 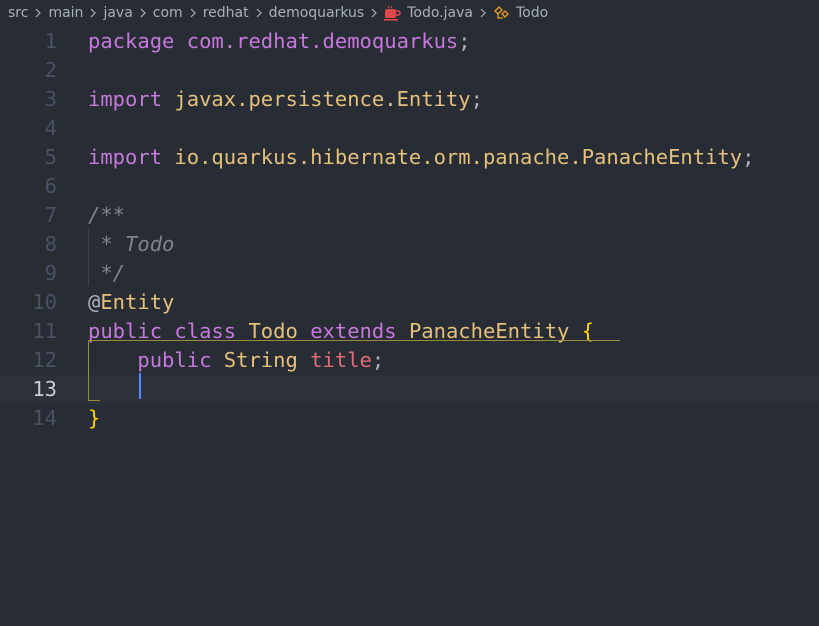 I want to click on code-token: public, so click(x=174, y=360).